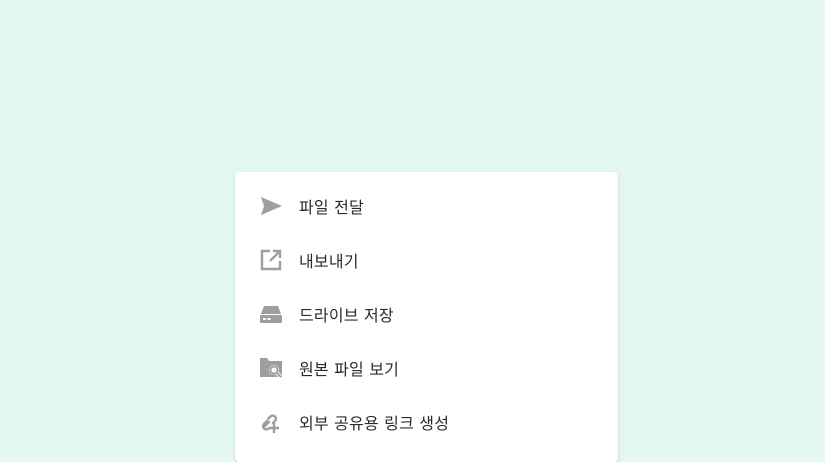 The height and width of the screenshot is (462, 825). What do you see at coordinates (426, 206) in the screenshot?
I see `menu-item-forward-file: 파일 전달` at bounding box center [426, 206].